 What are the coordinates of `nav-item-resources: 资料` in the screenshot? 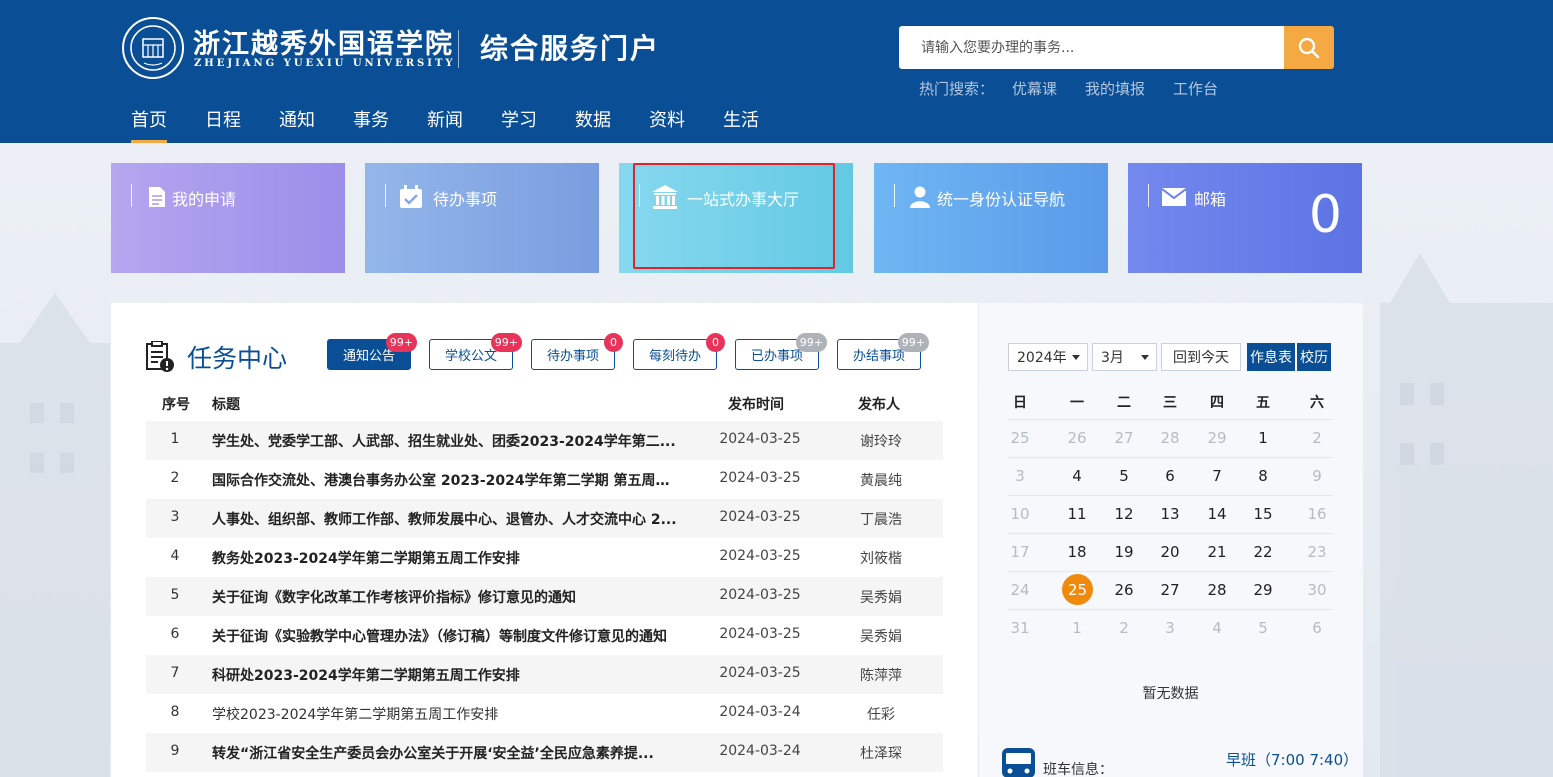 It's located at (667, 124).